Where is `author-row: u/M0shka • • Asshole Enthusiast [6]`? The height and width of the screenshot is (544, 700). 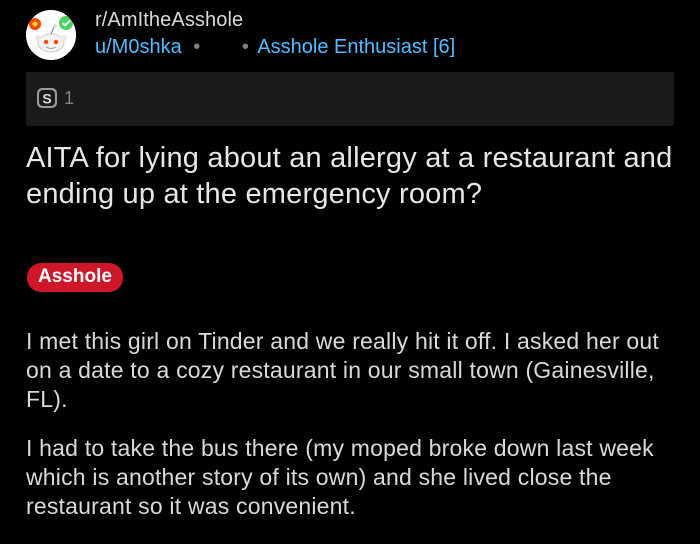 author-row: u/M0shka • • Asshole Enthusiast [6] is located at coordinates (275, 47).